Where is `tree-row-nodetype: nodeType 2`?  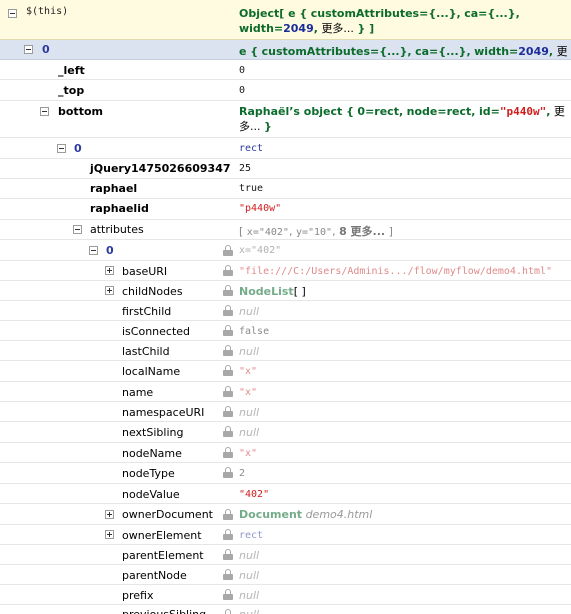
tree-row-nodetype: nodeType 2 is located at coordinates (285, 473).